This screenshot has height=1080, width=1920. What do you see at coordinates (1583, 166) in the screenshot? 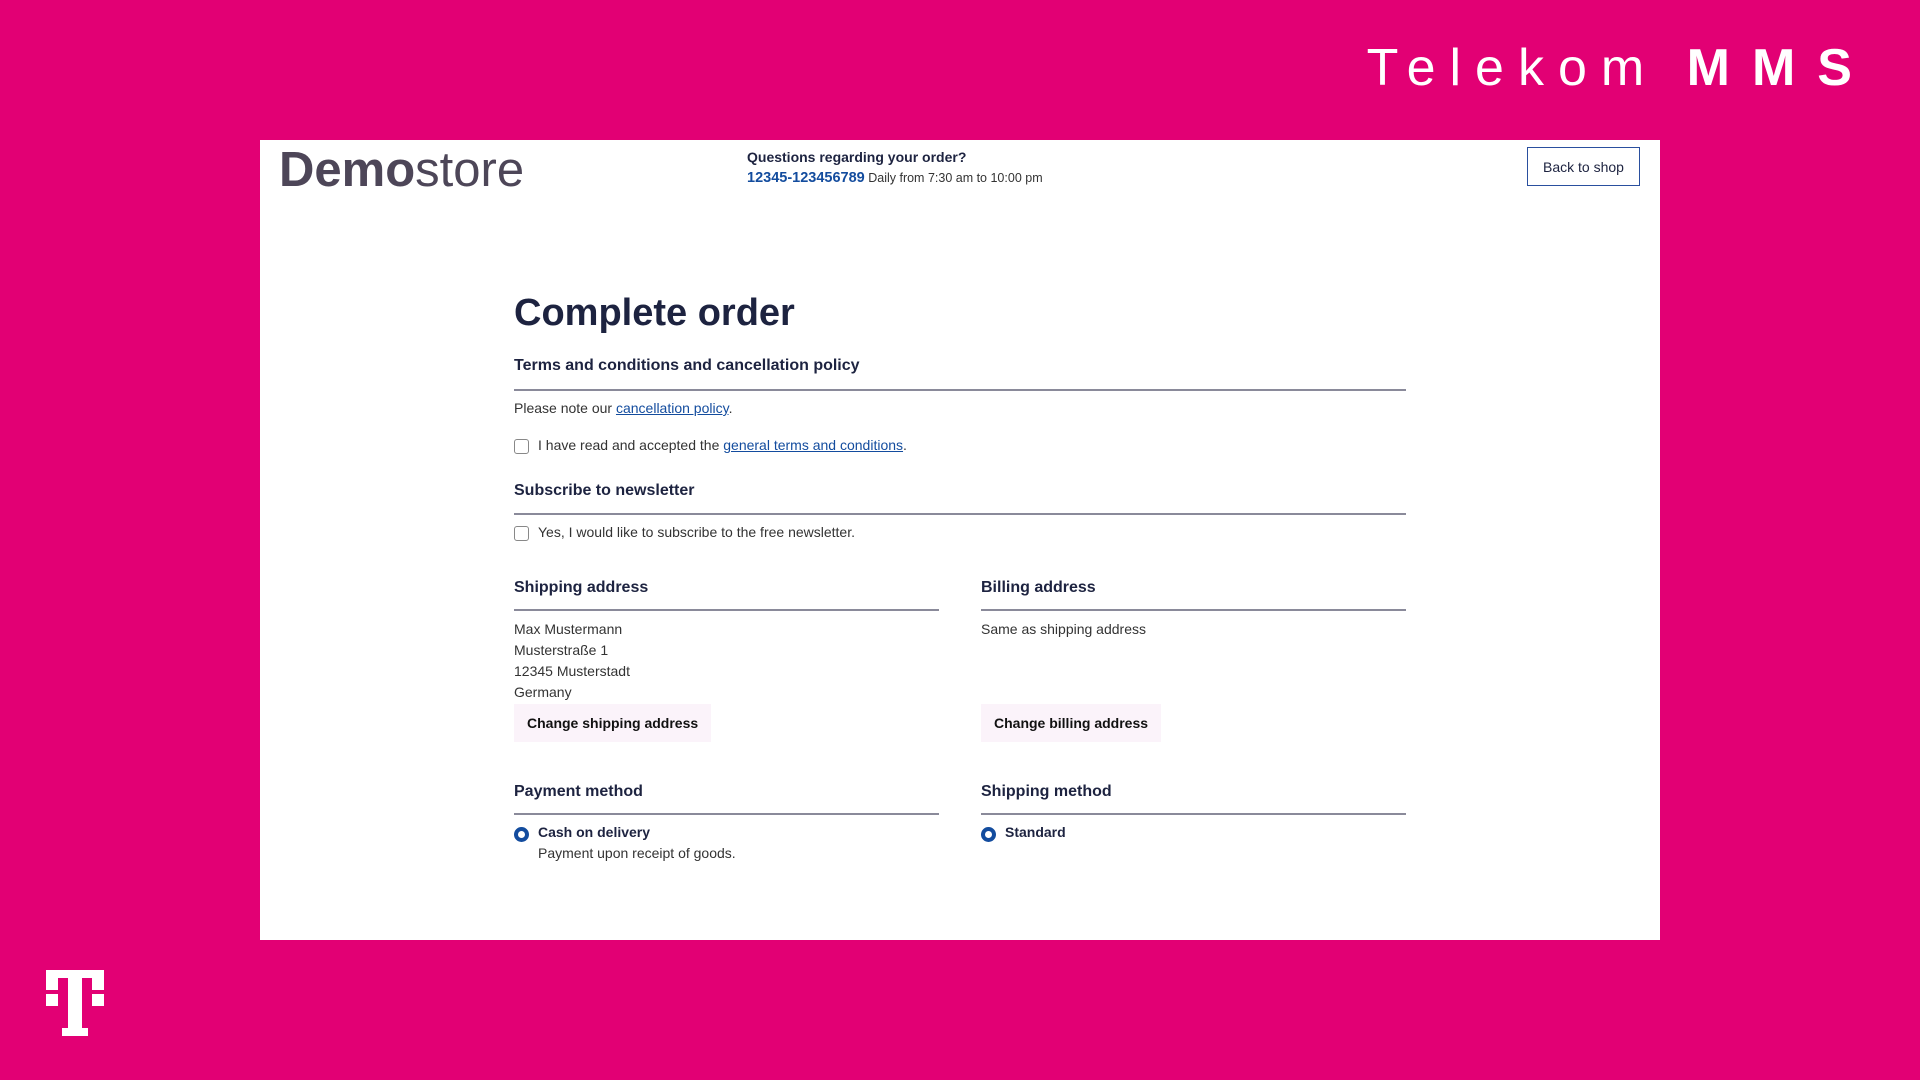
I see `back-to-shop-button: Back to shop` at bounding box center [1583, 166].